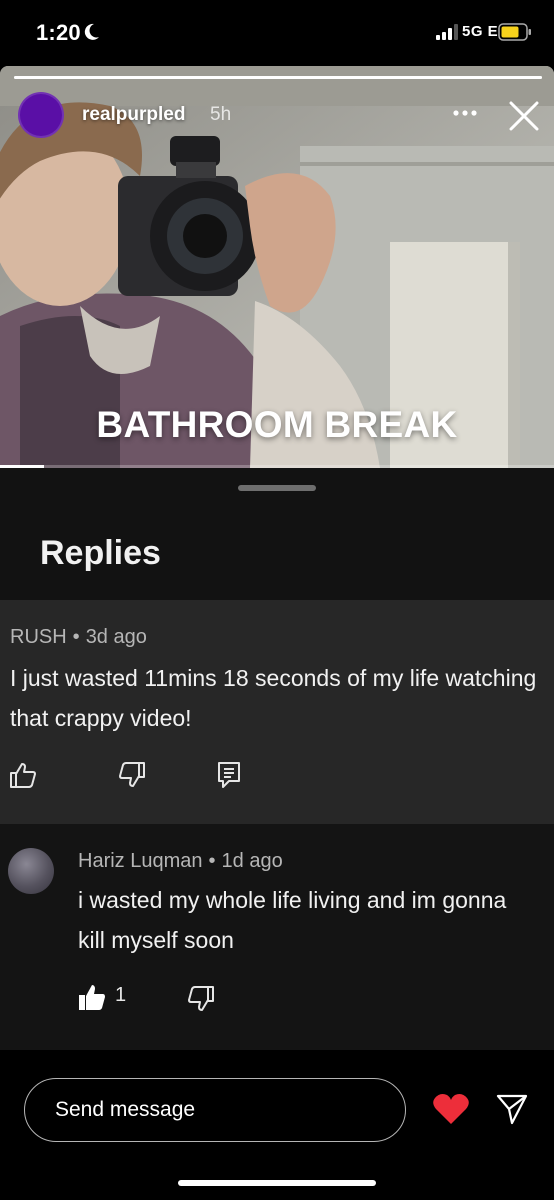  What do you see at coordinates (277, 424) in the screenshot?
I see `story-caption: BATHROOM BREAK` at bounding box center [277, 424].